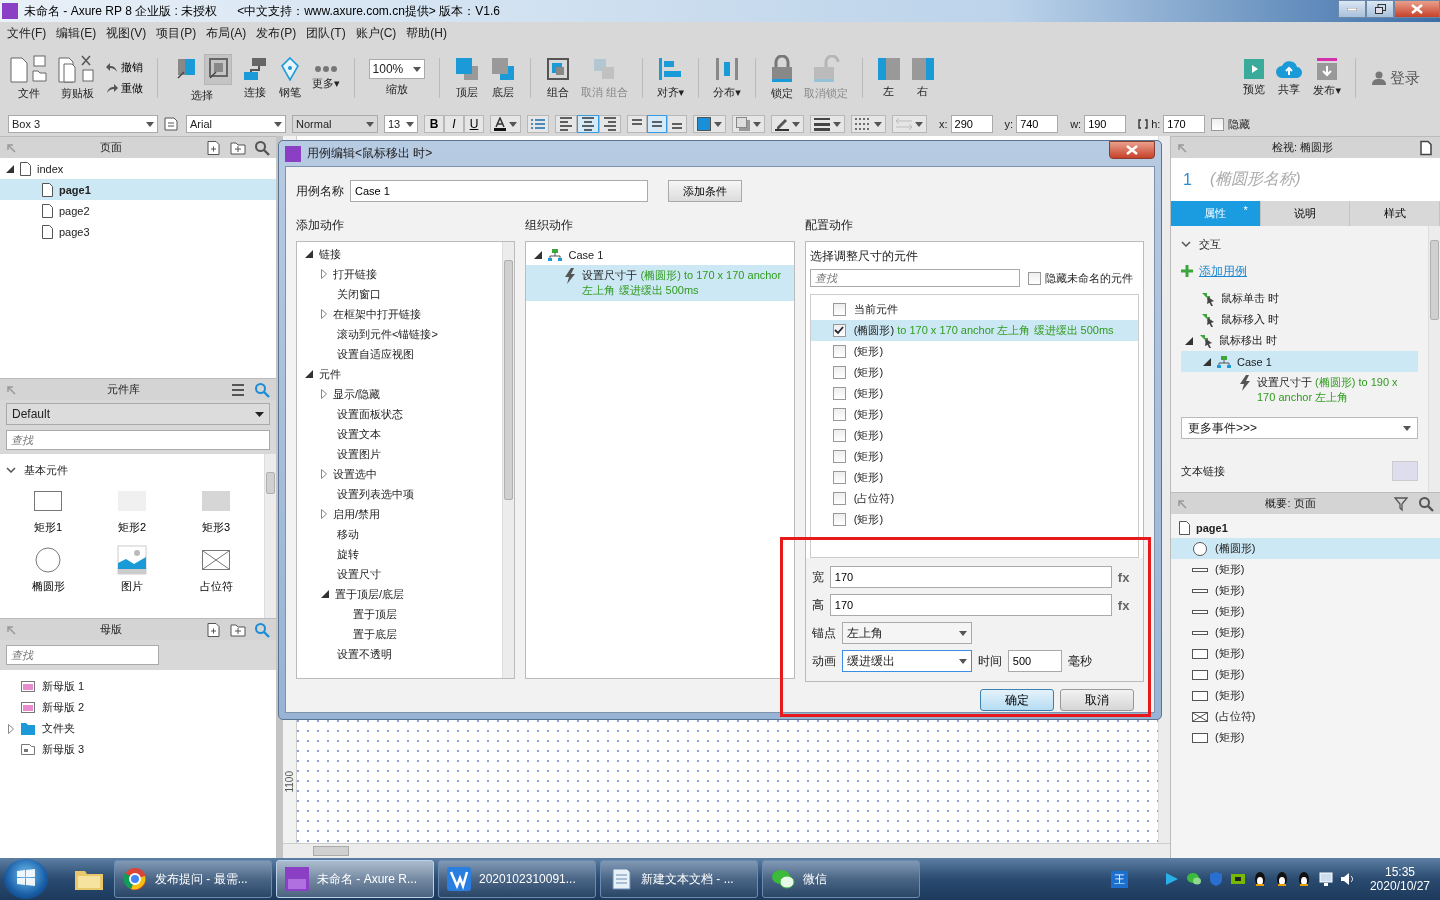  I want to click on tree-item: 设置尺寸, so click(400, 574).